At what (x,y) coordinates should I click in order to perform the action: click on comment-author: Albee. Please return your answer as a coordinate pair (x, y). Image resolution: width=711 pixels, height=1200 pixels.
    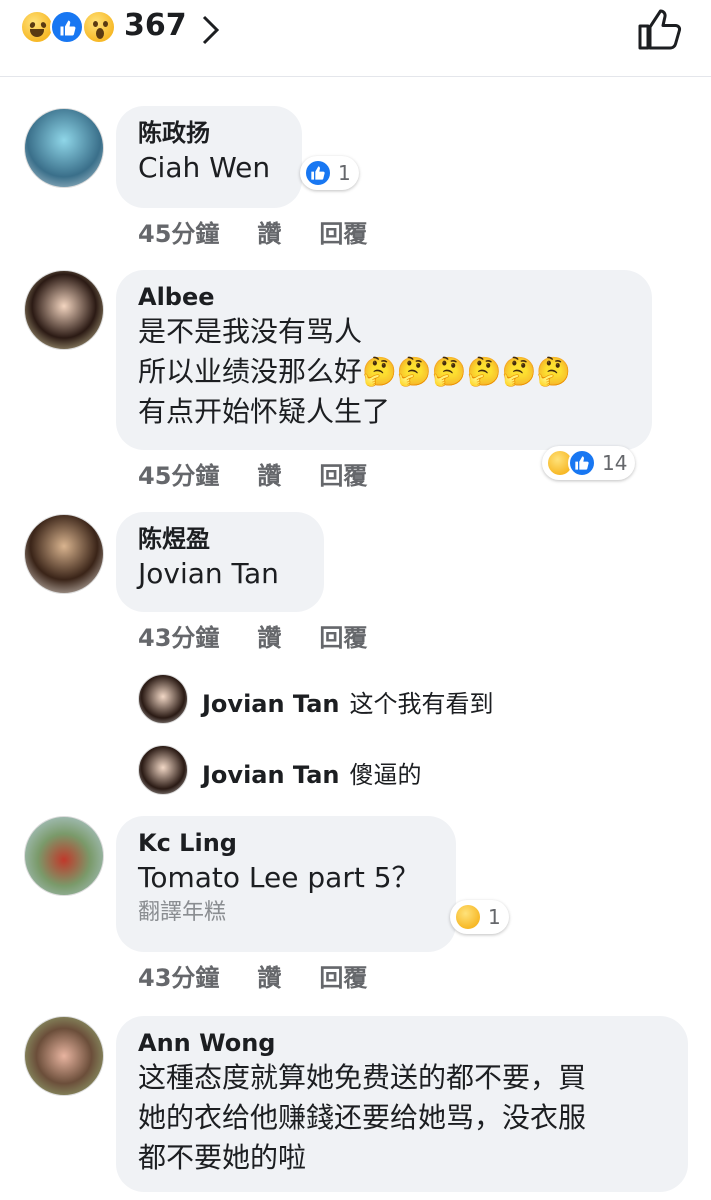
    Looking at the image, I should click on (384, 297).